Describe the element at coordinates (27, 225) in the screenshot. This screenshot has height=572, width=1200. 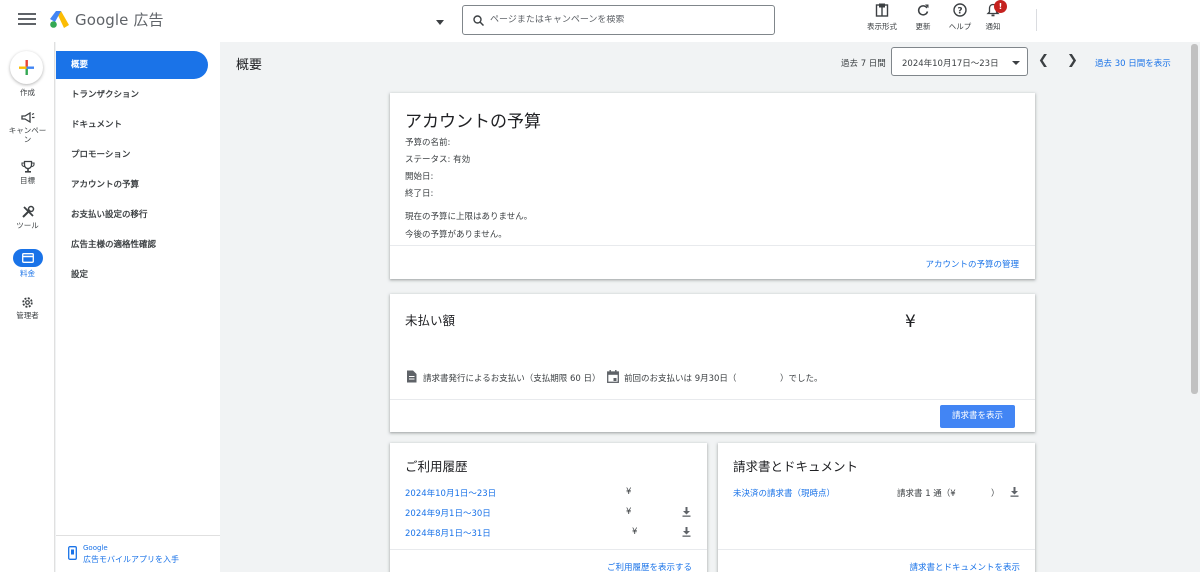
I see `rail-tools-label: ツール` at that location.